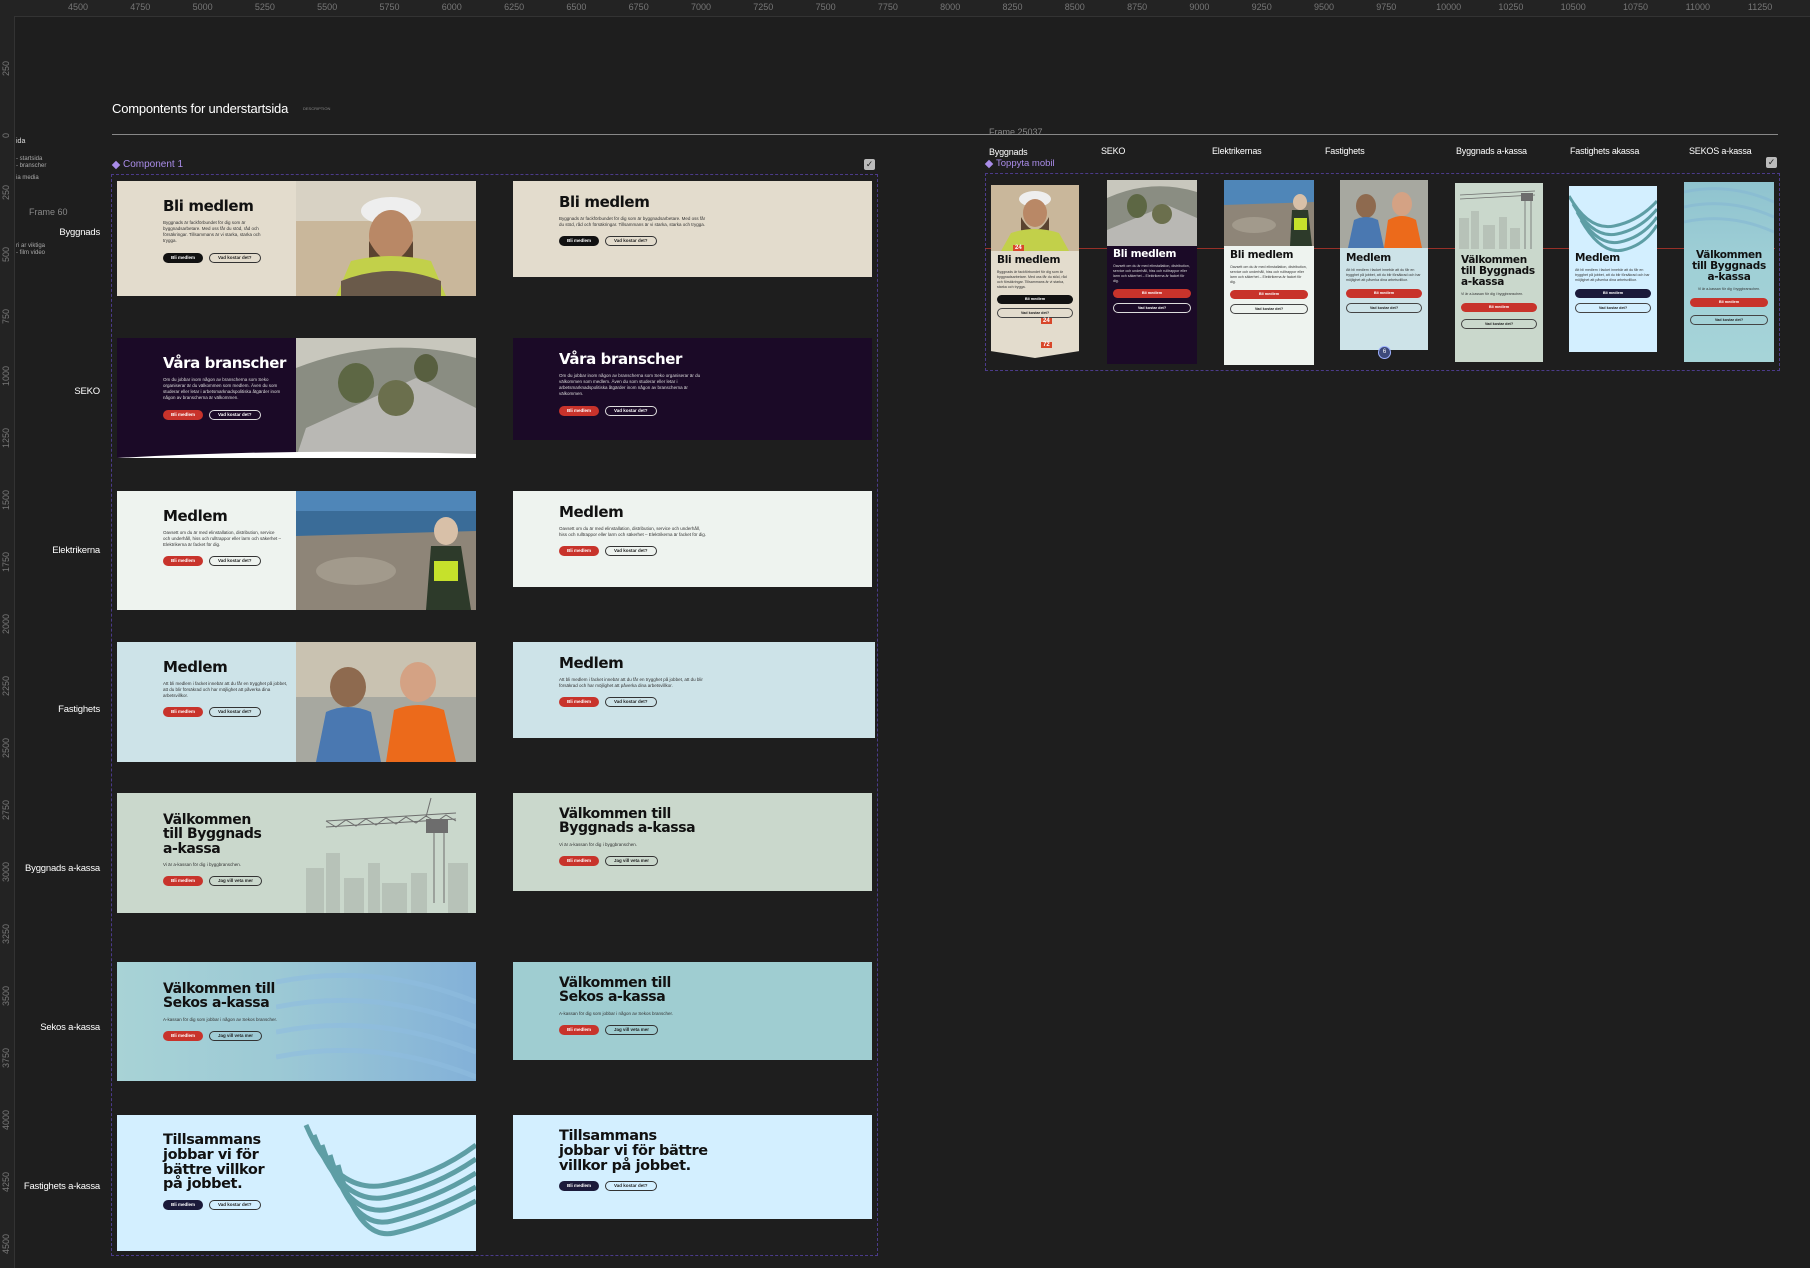  What do you see at coordinates (1613, 223) in the screenshot?
I see `flag-ribbon-illustration` at bounding box center [1613, 223].